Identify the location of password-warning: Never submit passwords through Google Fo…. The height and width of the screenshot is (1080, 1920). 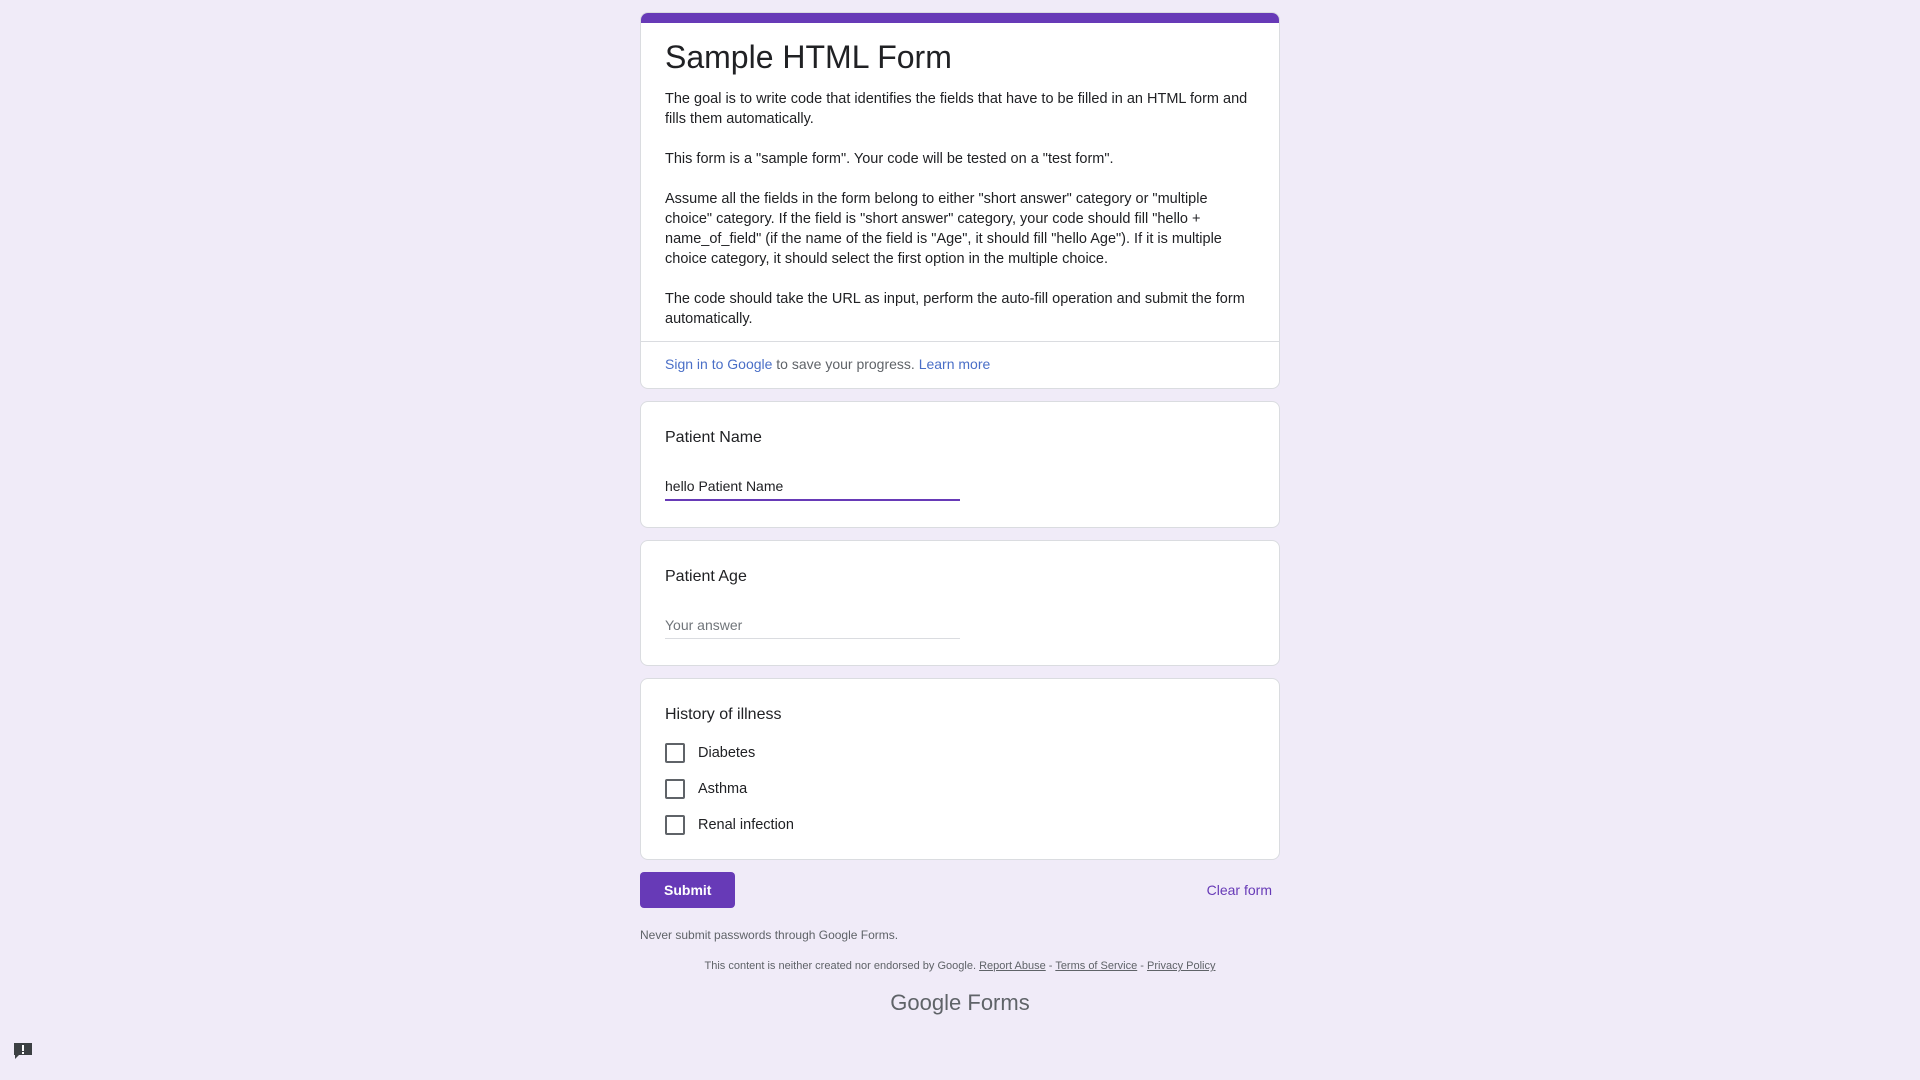
(769, 935).